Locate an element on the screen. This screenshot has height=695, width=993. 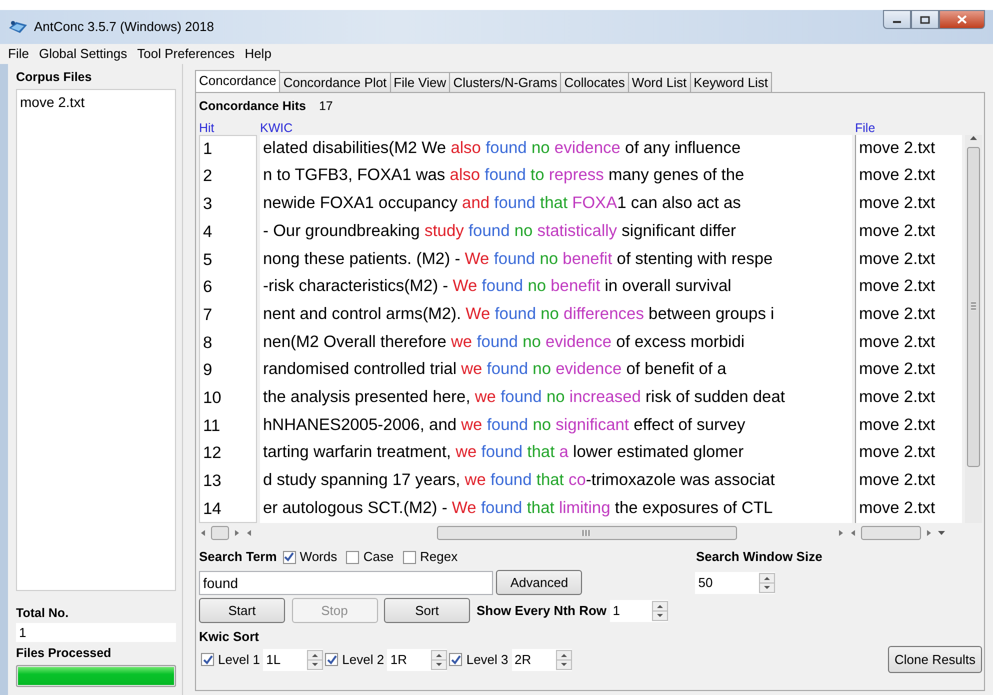
tab: File View is located at coordinates (420, 82).